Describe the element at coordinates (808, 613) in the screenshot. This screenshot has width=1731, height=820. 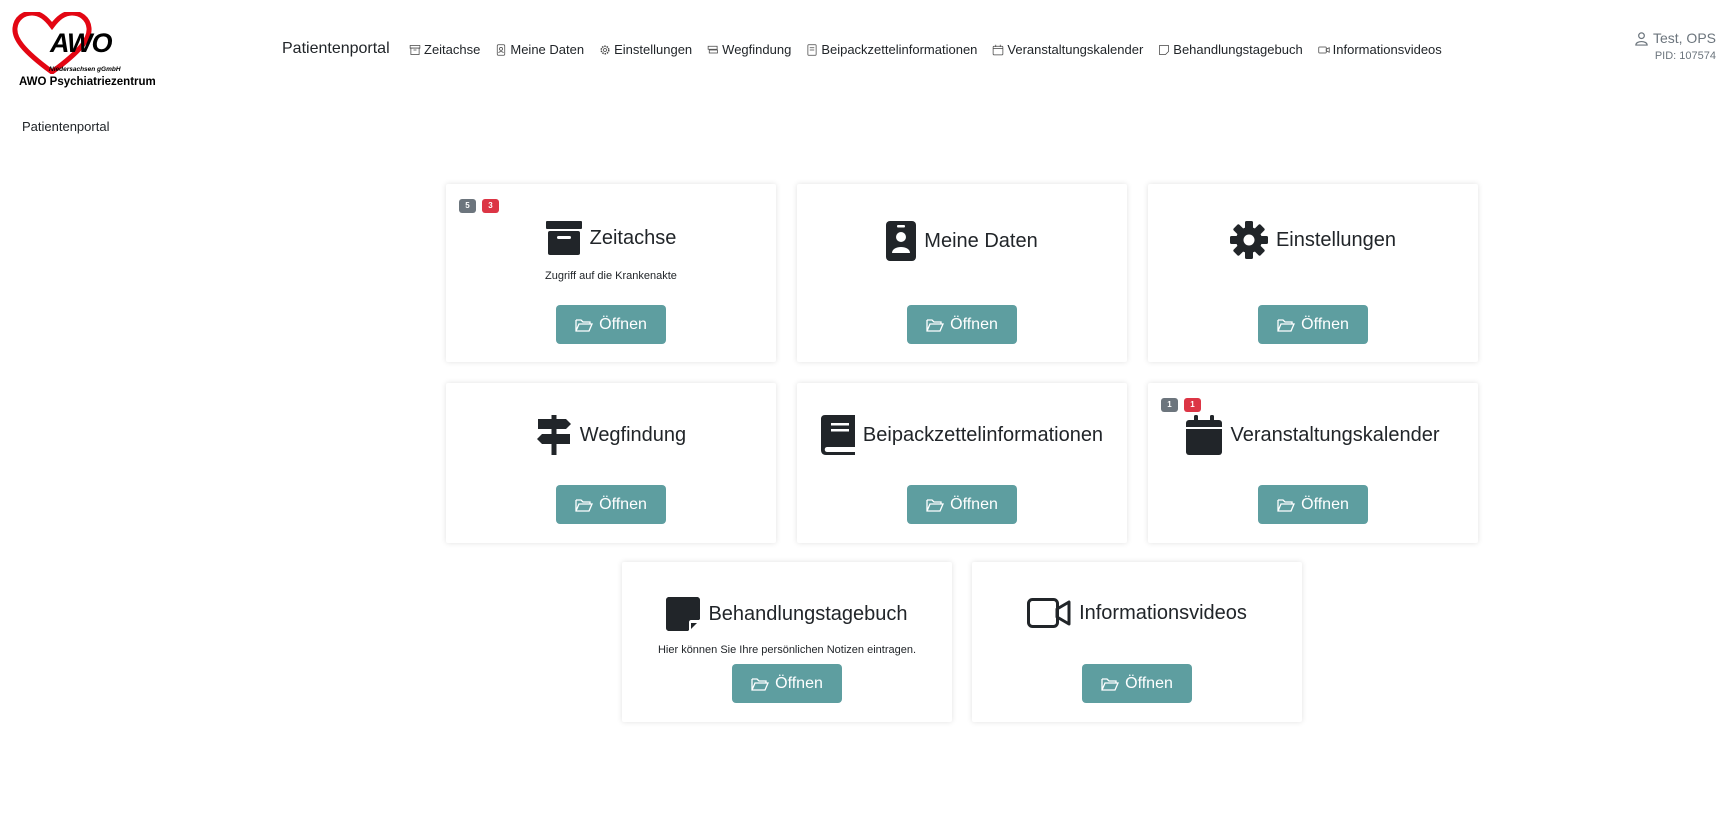
I see `card-title: Behandlungstagebuch` at that location.